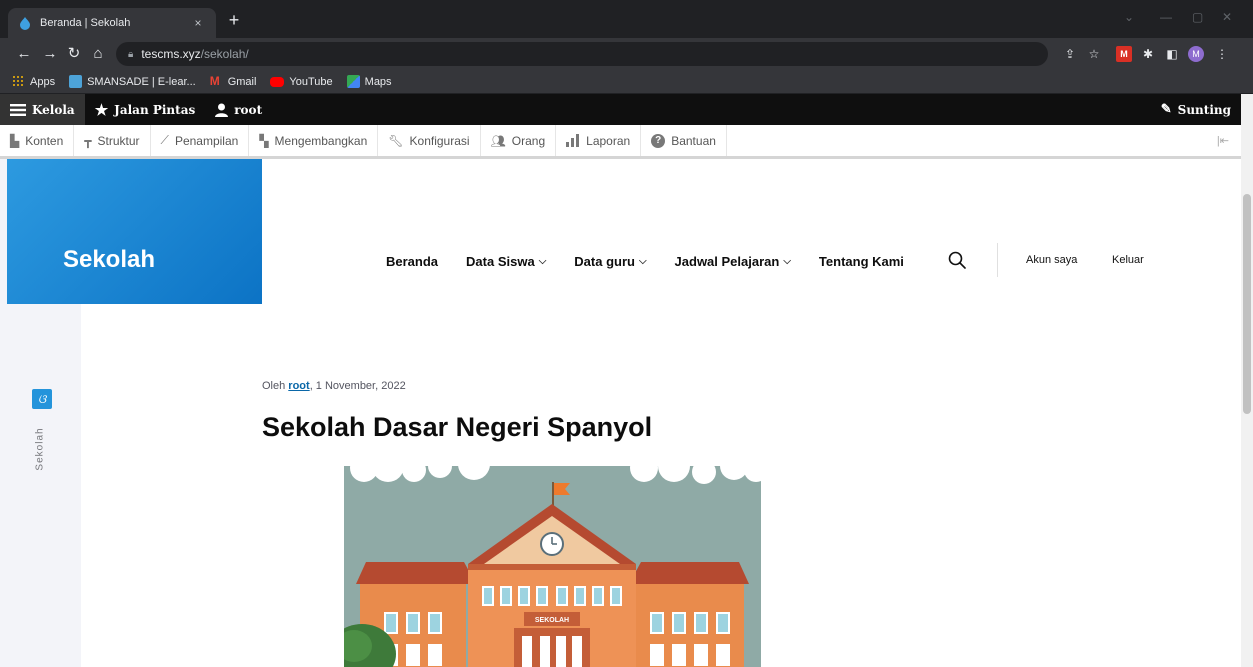 This screenshot has width=1253, height=667. Describe the element at coordinates (1196, 109) in the screenshot. I see `toolbar-edit: ✎ Sunting` at that location.